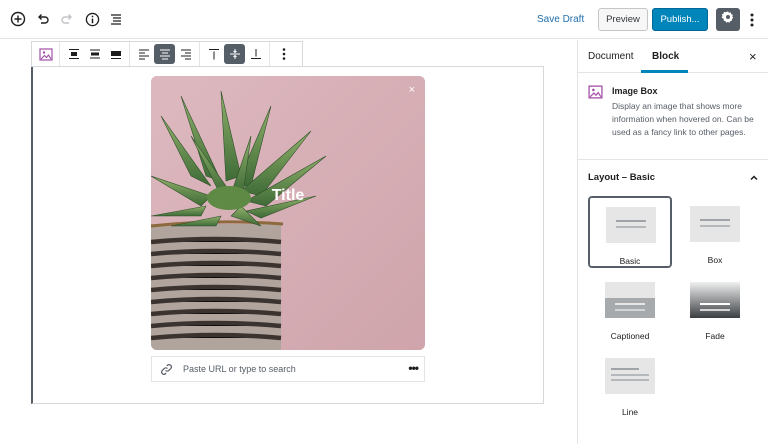 The height and width of the screenshot is (444, 768). Describe the element at coordinates (623, 19) in the screenshot. I see `preview-button: Preview` at that location.